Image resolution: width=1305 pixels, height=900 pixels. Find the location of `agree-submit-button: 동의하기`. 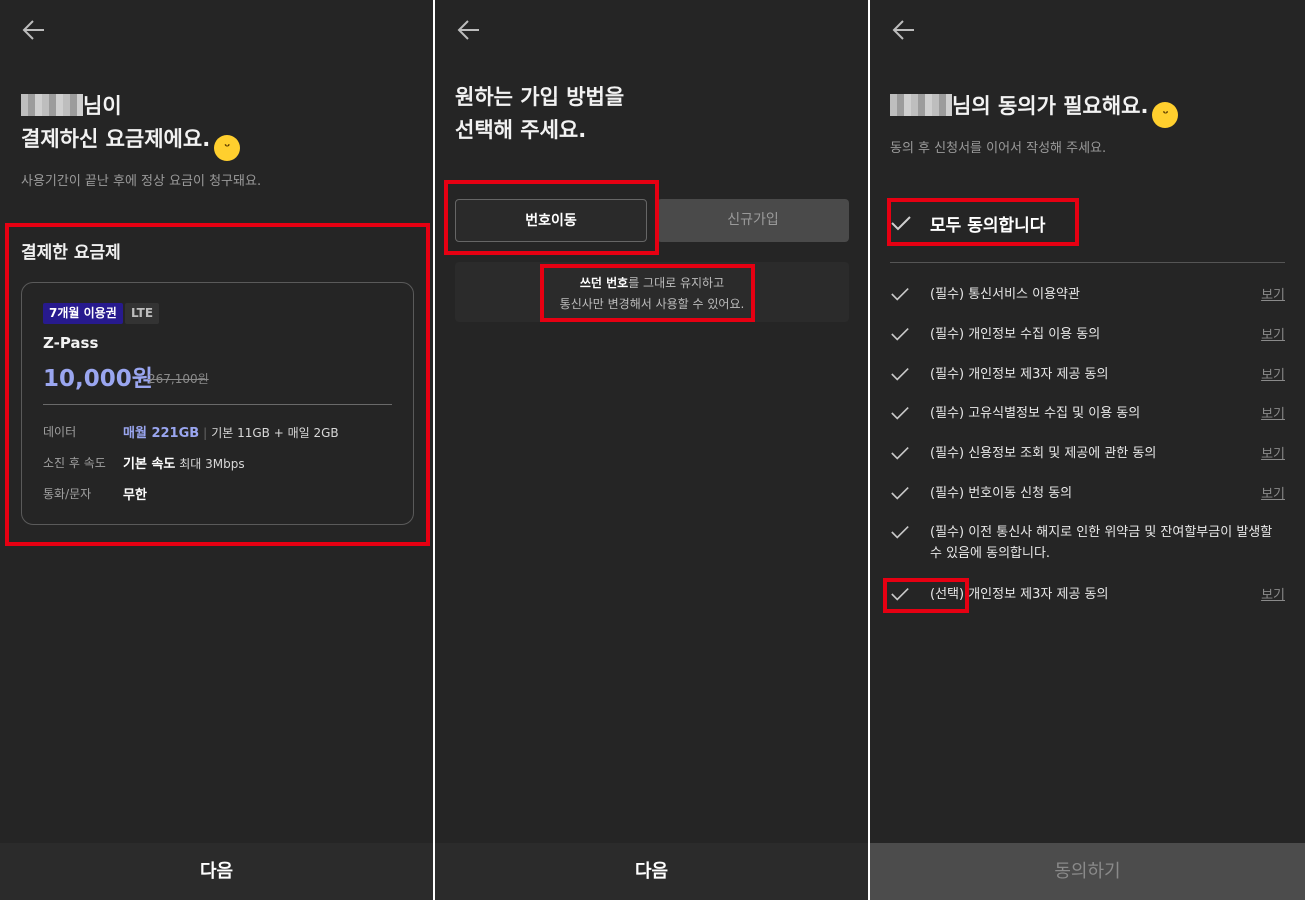

agree-submit-button: 동의하기 is located at coordinates (1087, 871).